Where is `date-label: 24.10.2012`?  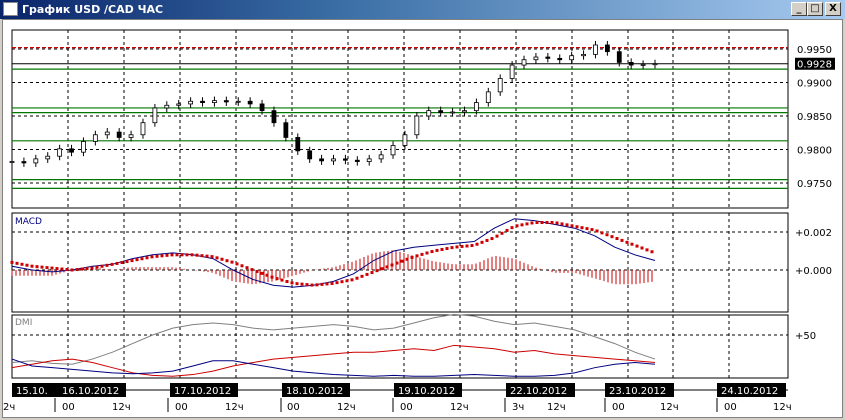 date-label: 24.10.2012 is located at coordinates (749, 391).